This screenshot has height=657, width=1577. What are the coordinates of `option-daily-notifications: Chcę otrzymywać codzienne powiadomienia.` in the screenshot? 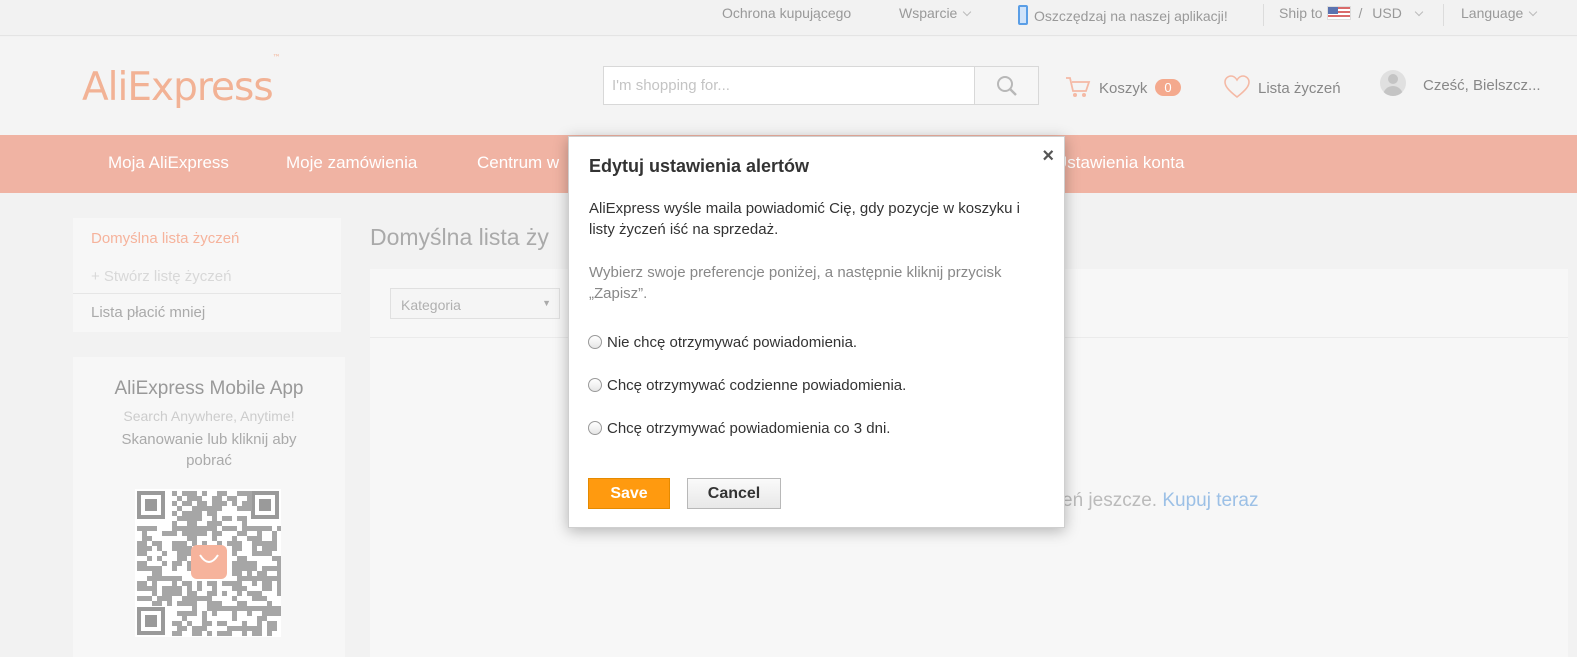 It's located at (747, 385).